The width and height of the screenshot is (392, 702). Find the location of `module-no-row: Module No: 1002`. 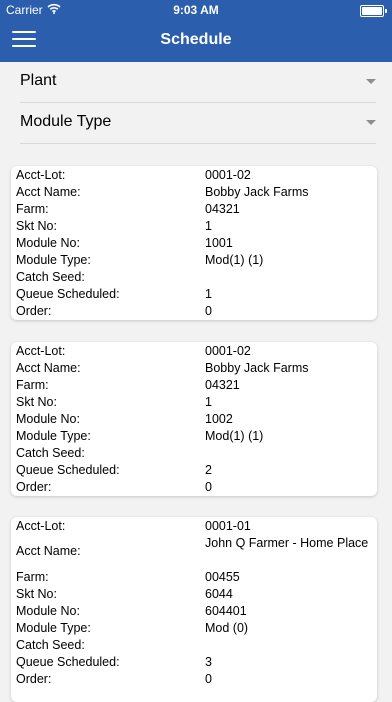

module-no-row: Module No: 1002 is located at coordinates (194, 419).